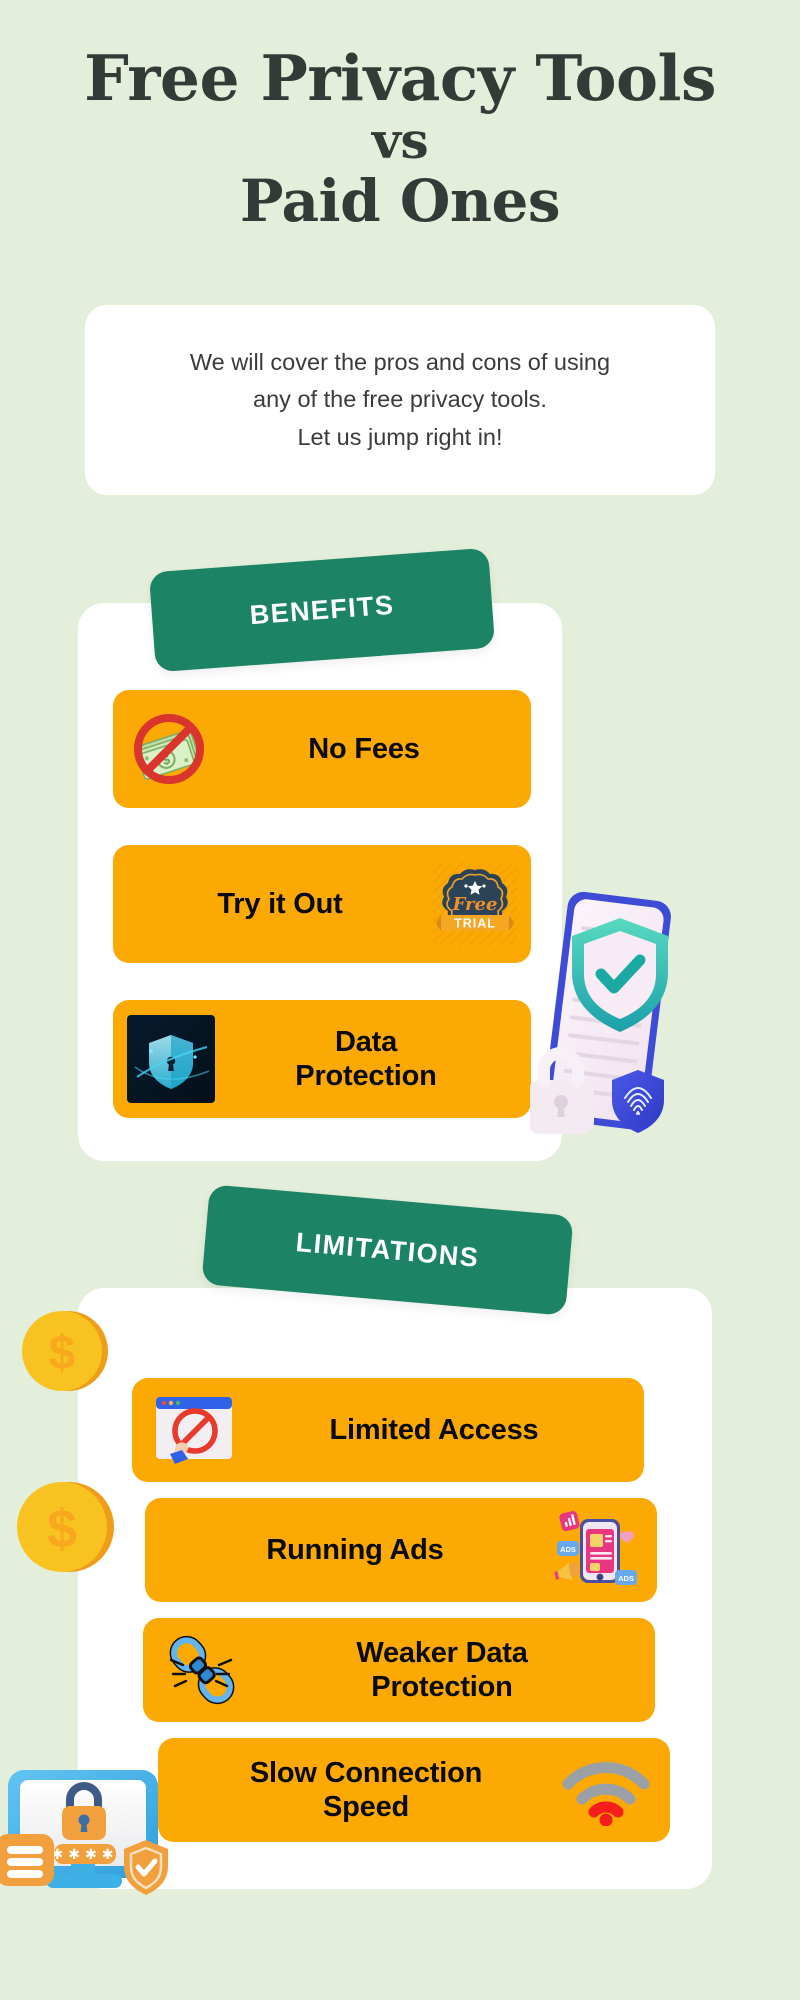 The width and height of the screenshot is (800, 2000). I want to click on limitations-badge-label: LIMITATIONS, so click(387, 1249).